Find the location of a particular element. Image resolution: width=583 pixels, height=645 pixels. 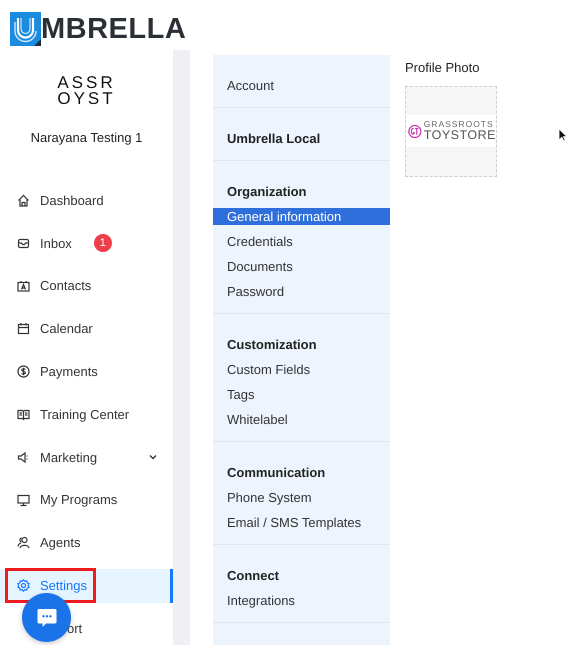

field-label: Profile Photo is located at coordinates (442, 68).